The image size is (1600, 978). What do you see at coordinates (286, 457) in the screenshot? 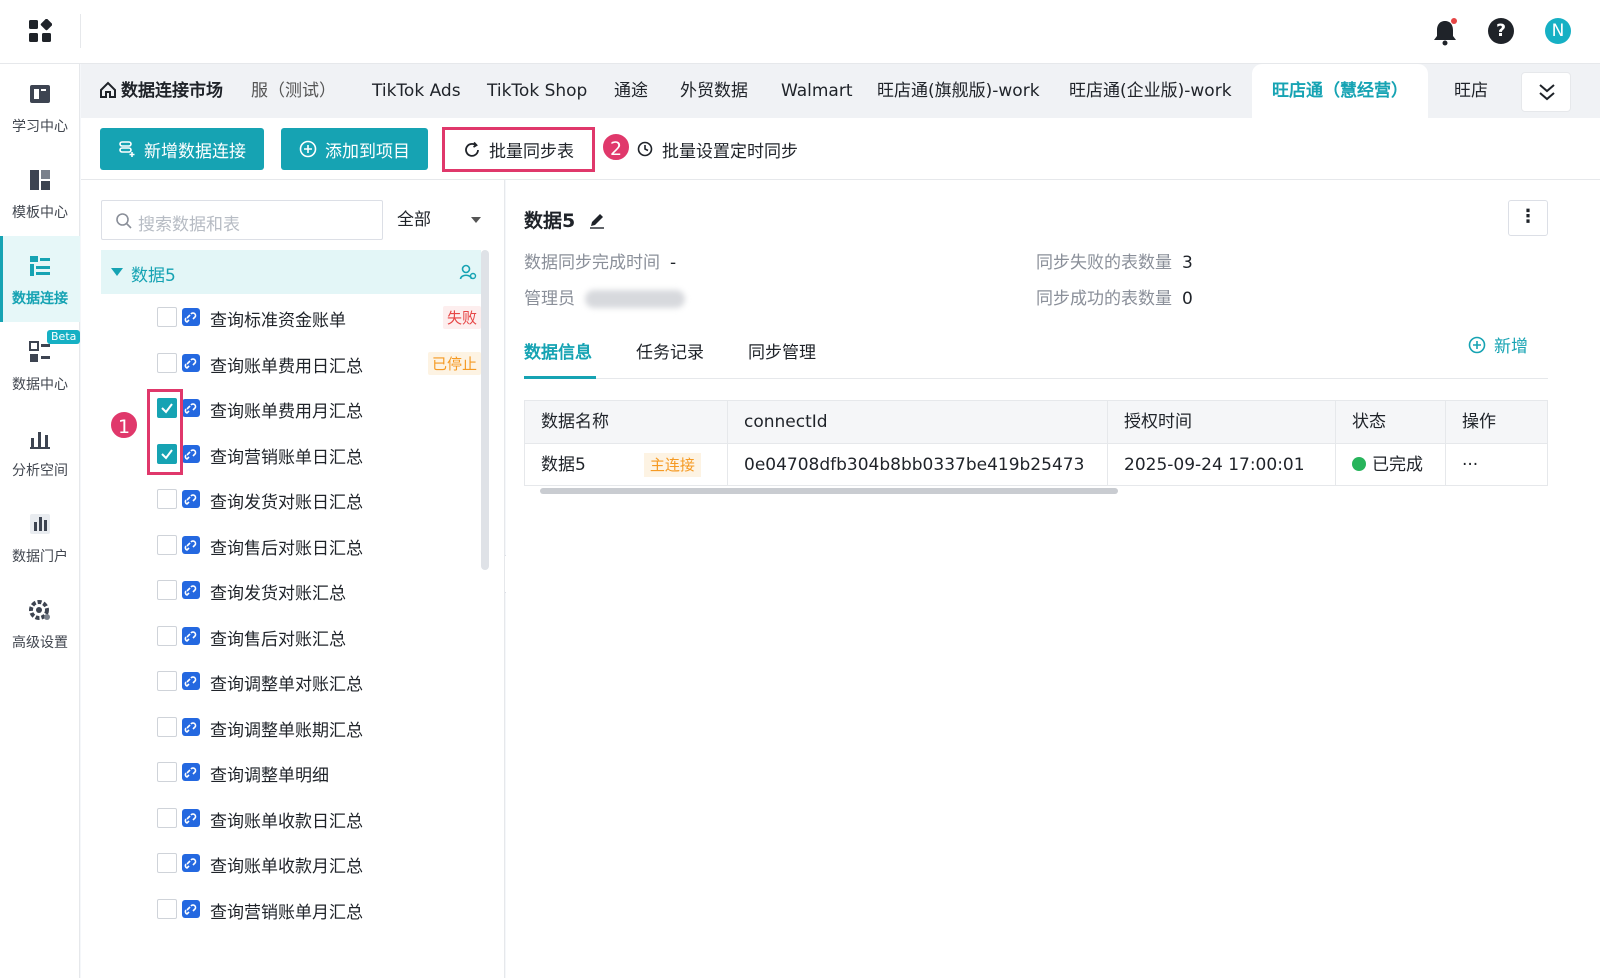
I see `table-name: 查询营销账单日汇总` at bounding box center [286, 457].